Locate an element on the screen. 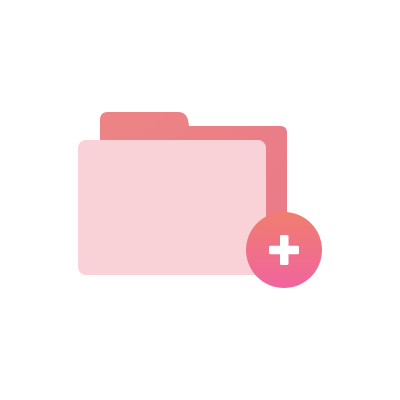  add-folder-button is located at coordinates (284, 250).